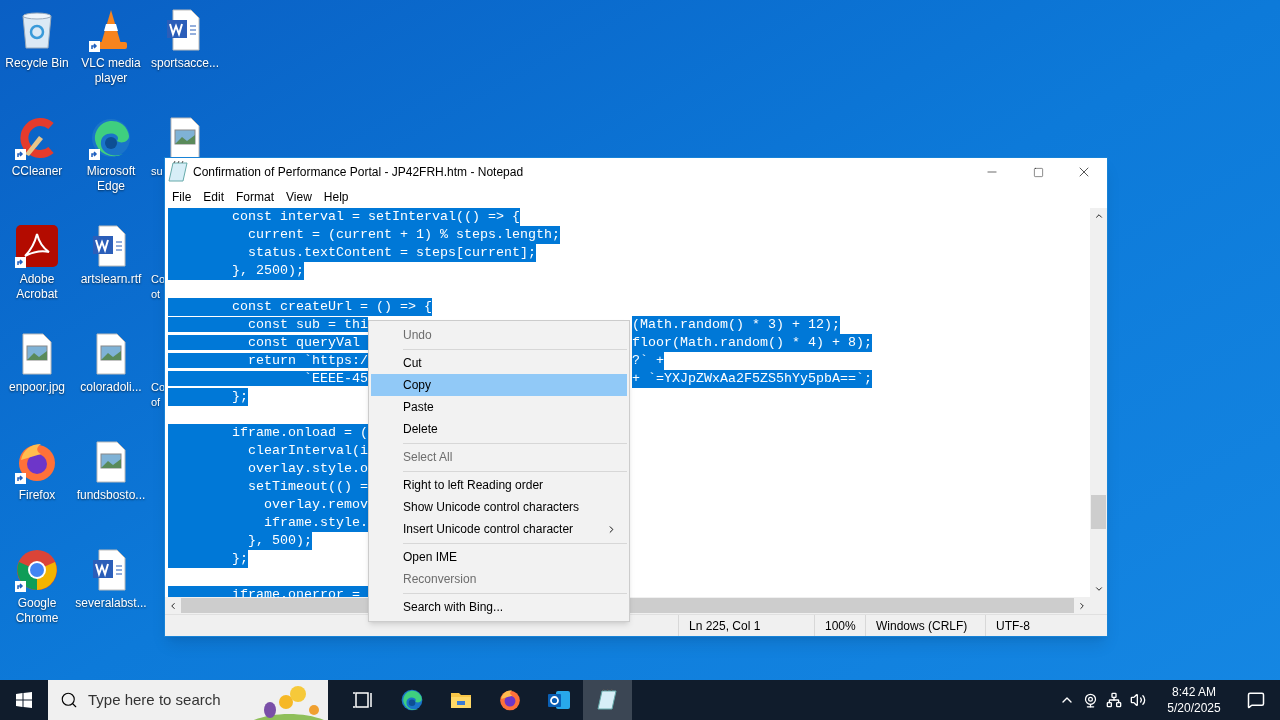 The width and height of the screenshot is (1280, 720). What do you see at coordinates (358, 172) in the screenshot?
I see `window-title: Confirmation of Performance Portal - JP42FRH.htm - Notepad` at bounding box center [358, 172].